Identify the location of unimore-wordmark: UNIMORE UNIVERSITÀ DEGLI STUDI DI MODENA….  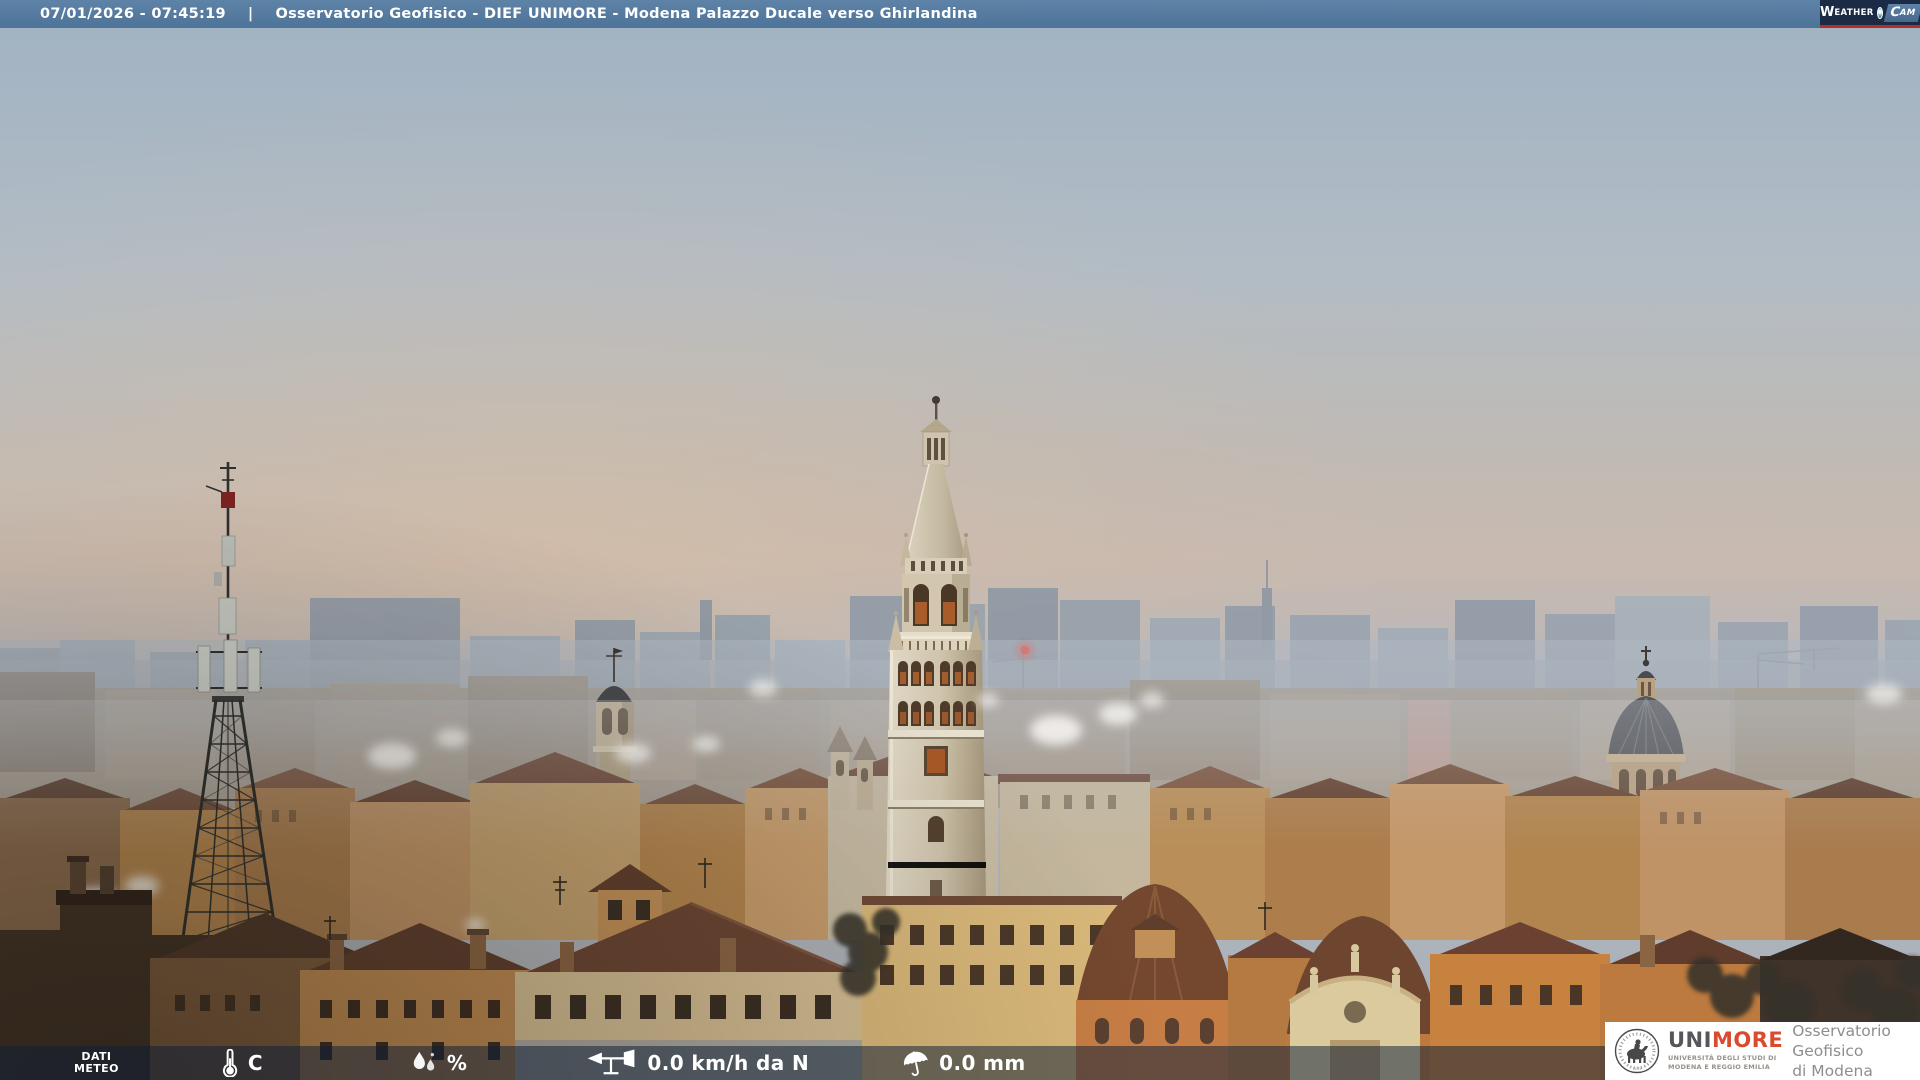
(1725, 1051).